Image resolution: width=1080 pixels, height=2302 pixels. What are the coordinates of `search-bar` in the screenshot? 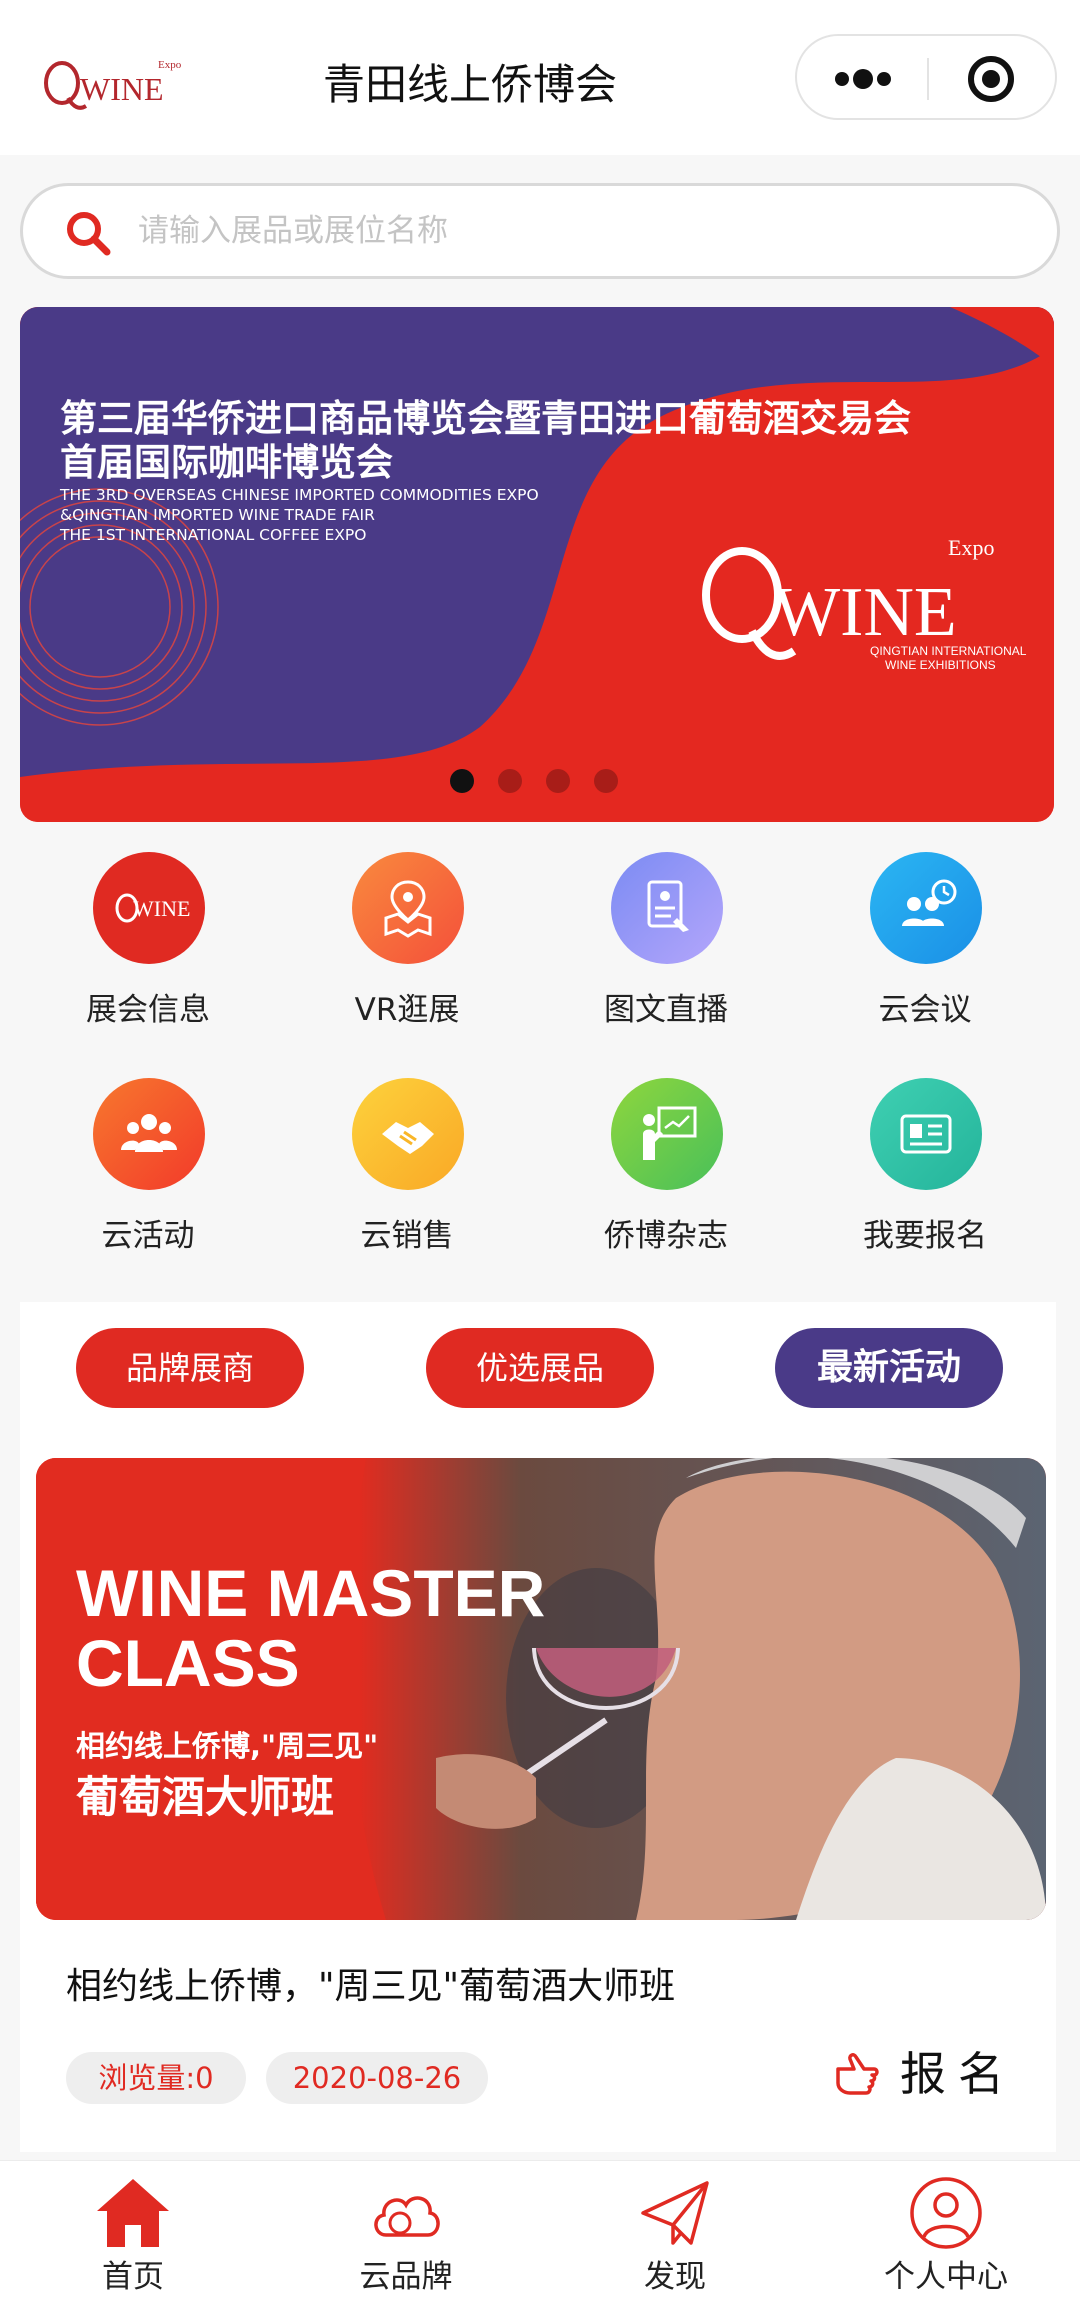 It's located at (540, 231).